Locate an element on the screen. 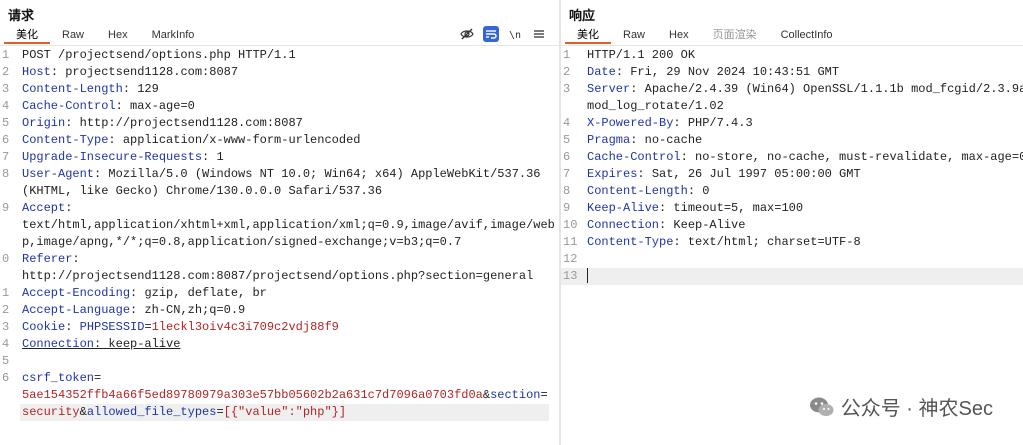 The height and width of the screenshot is (445, 1023). request-line: 1 POST /projectsend/options.php HTTP/1.1 is located at coordinates (279, 55).